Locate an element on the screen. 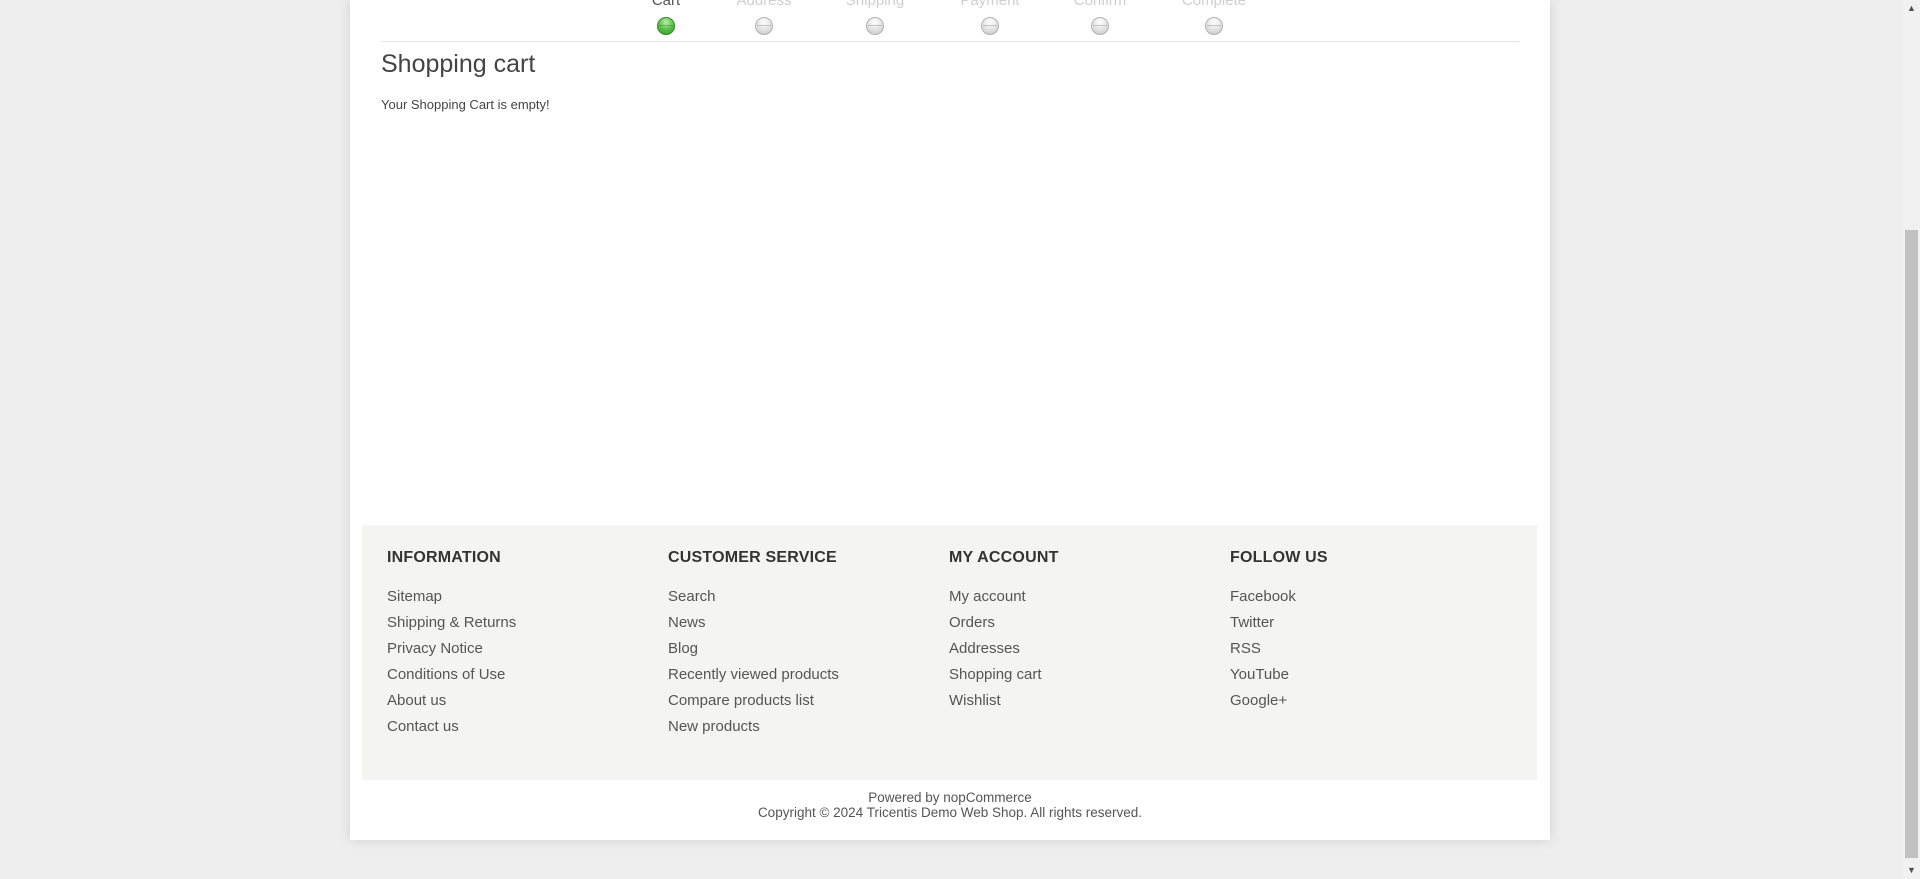  footer-link-recently-viewed: Recently viewed products is located at coordinates (803, 675).